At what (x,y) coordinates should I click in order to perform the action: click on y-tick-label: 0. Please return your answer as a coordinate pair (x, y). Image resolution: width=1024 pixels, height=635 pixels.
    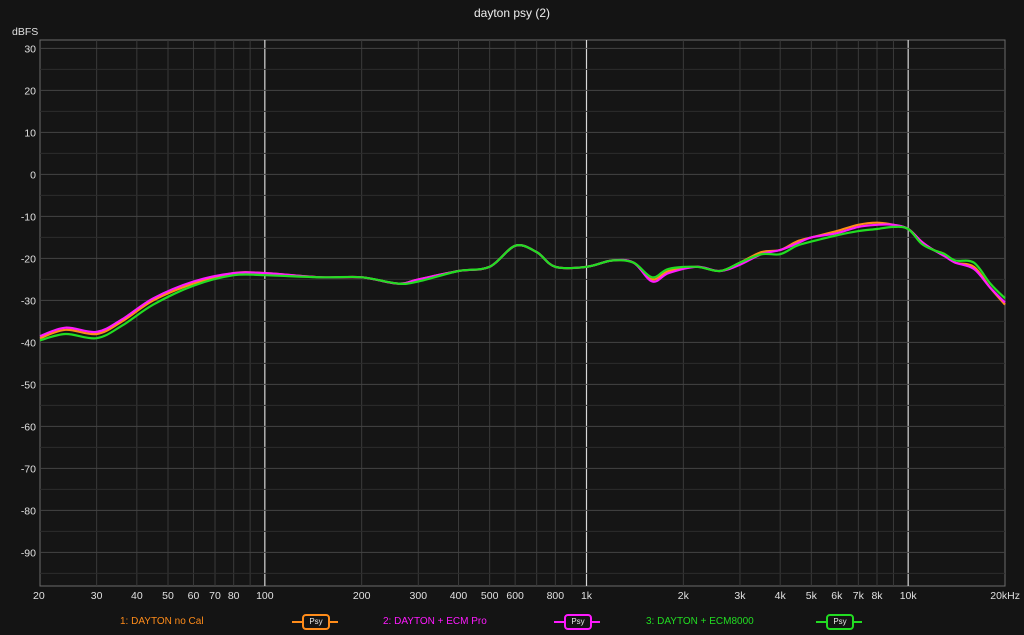
    Looking at the image, I should click on (33, 175).